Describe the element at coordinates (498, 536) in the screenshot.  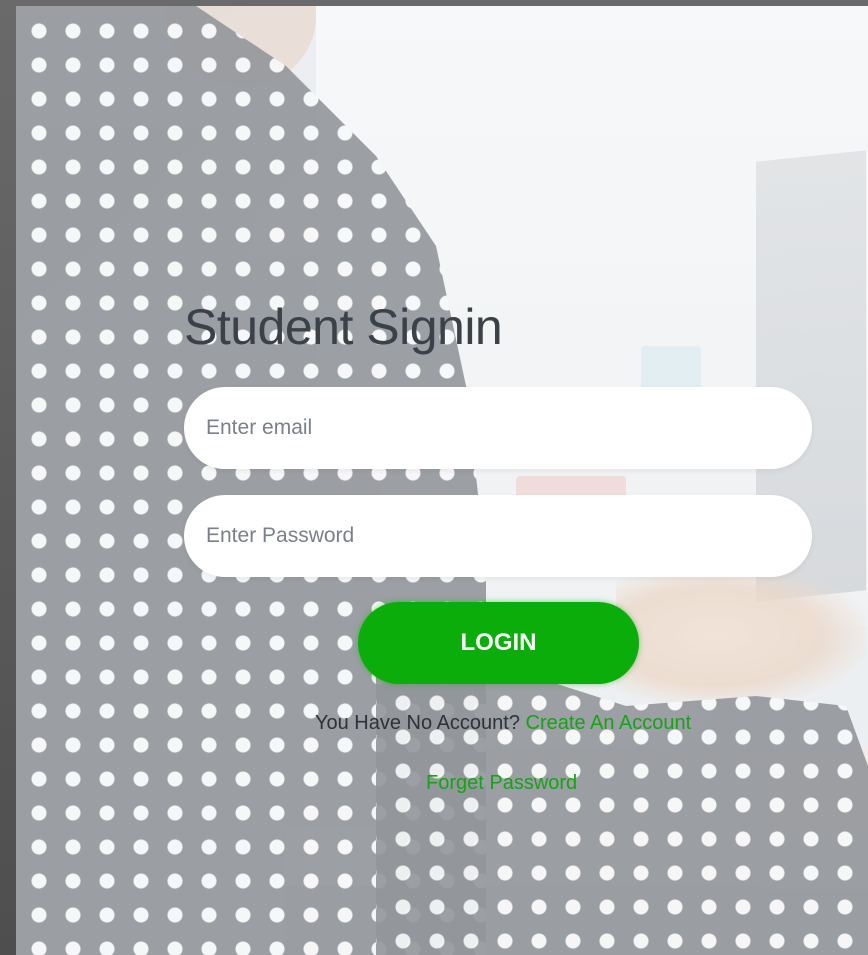
I see `password-field` at that location.